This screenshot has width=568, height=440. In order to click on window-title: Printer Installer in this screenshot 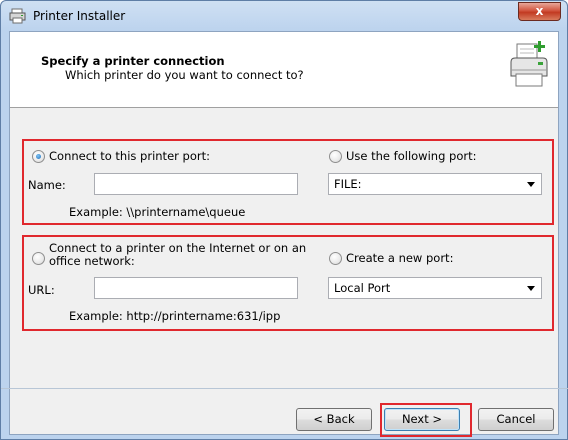, I will do `click(79, 16)`.